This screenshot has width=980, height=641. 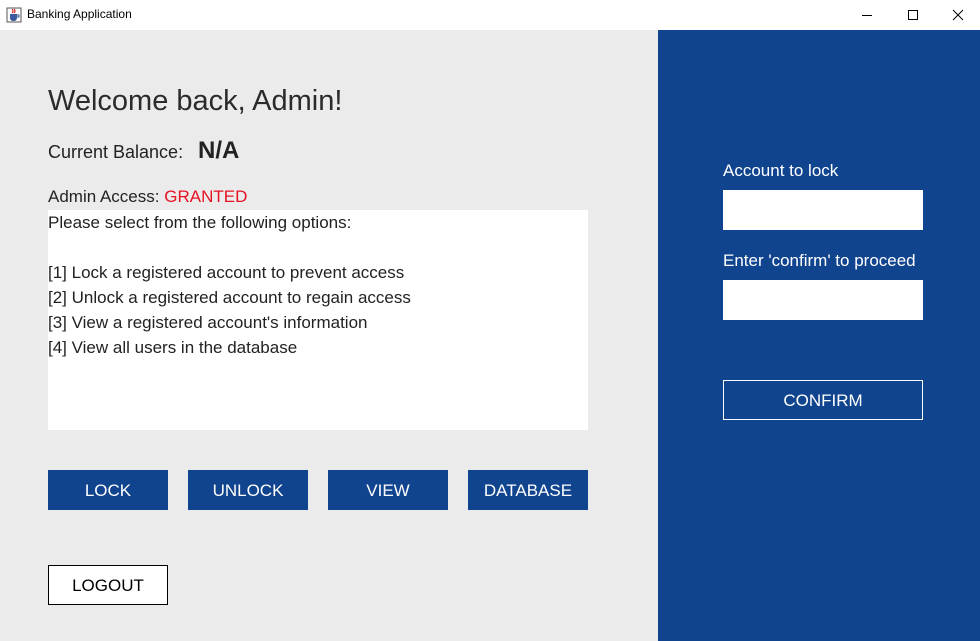 I want to click on maximize-button, so click(x=913, y=15).